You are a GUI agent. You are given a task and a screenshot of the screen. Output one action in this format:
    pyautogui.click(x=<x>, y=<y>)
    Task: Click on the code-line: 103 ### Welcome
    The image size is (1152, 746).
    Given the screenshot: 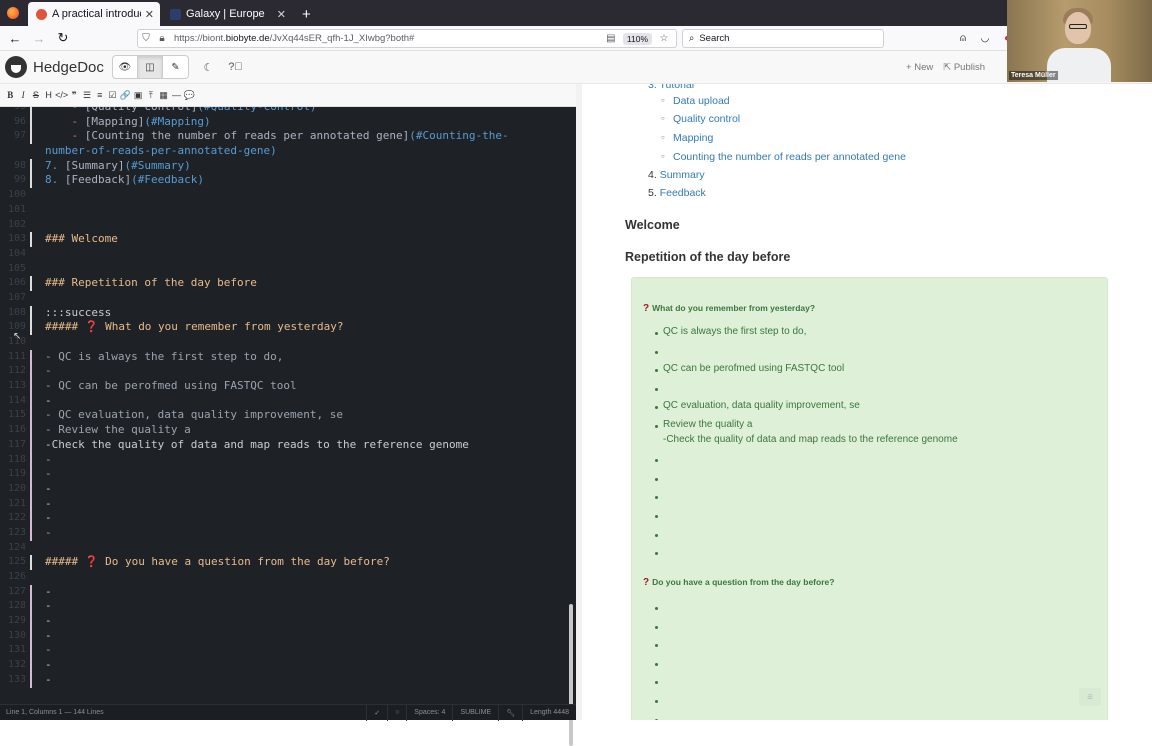 What is the action you would take?
    pyautogui.click(x=283, y=239)
    